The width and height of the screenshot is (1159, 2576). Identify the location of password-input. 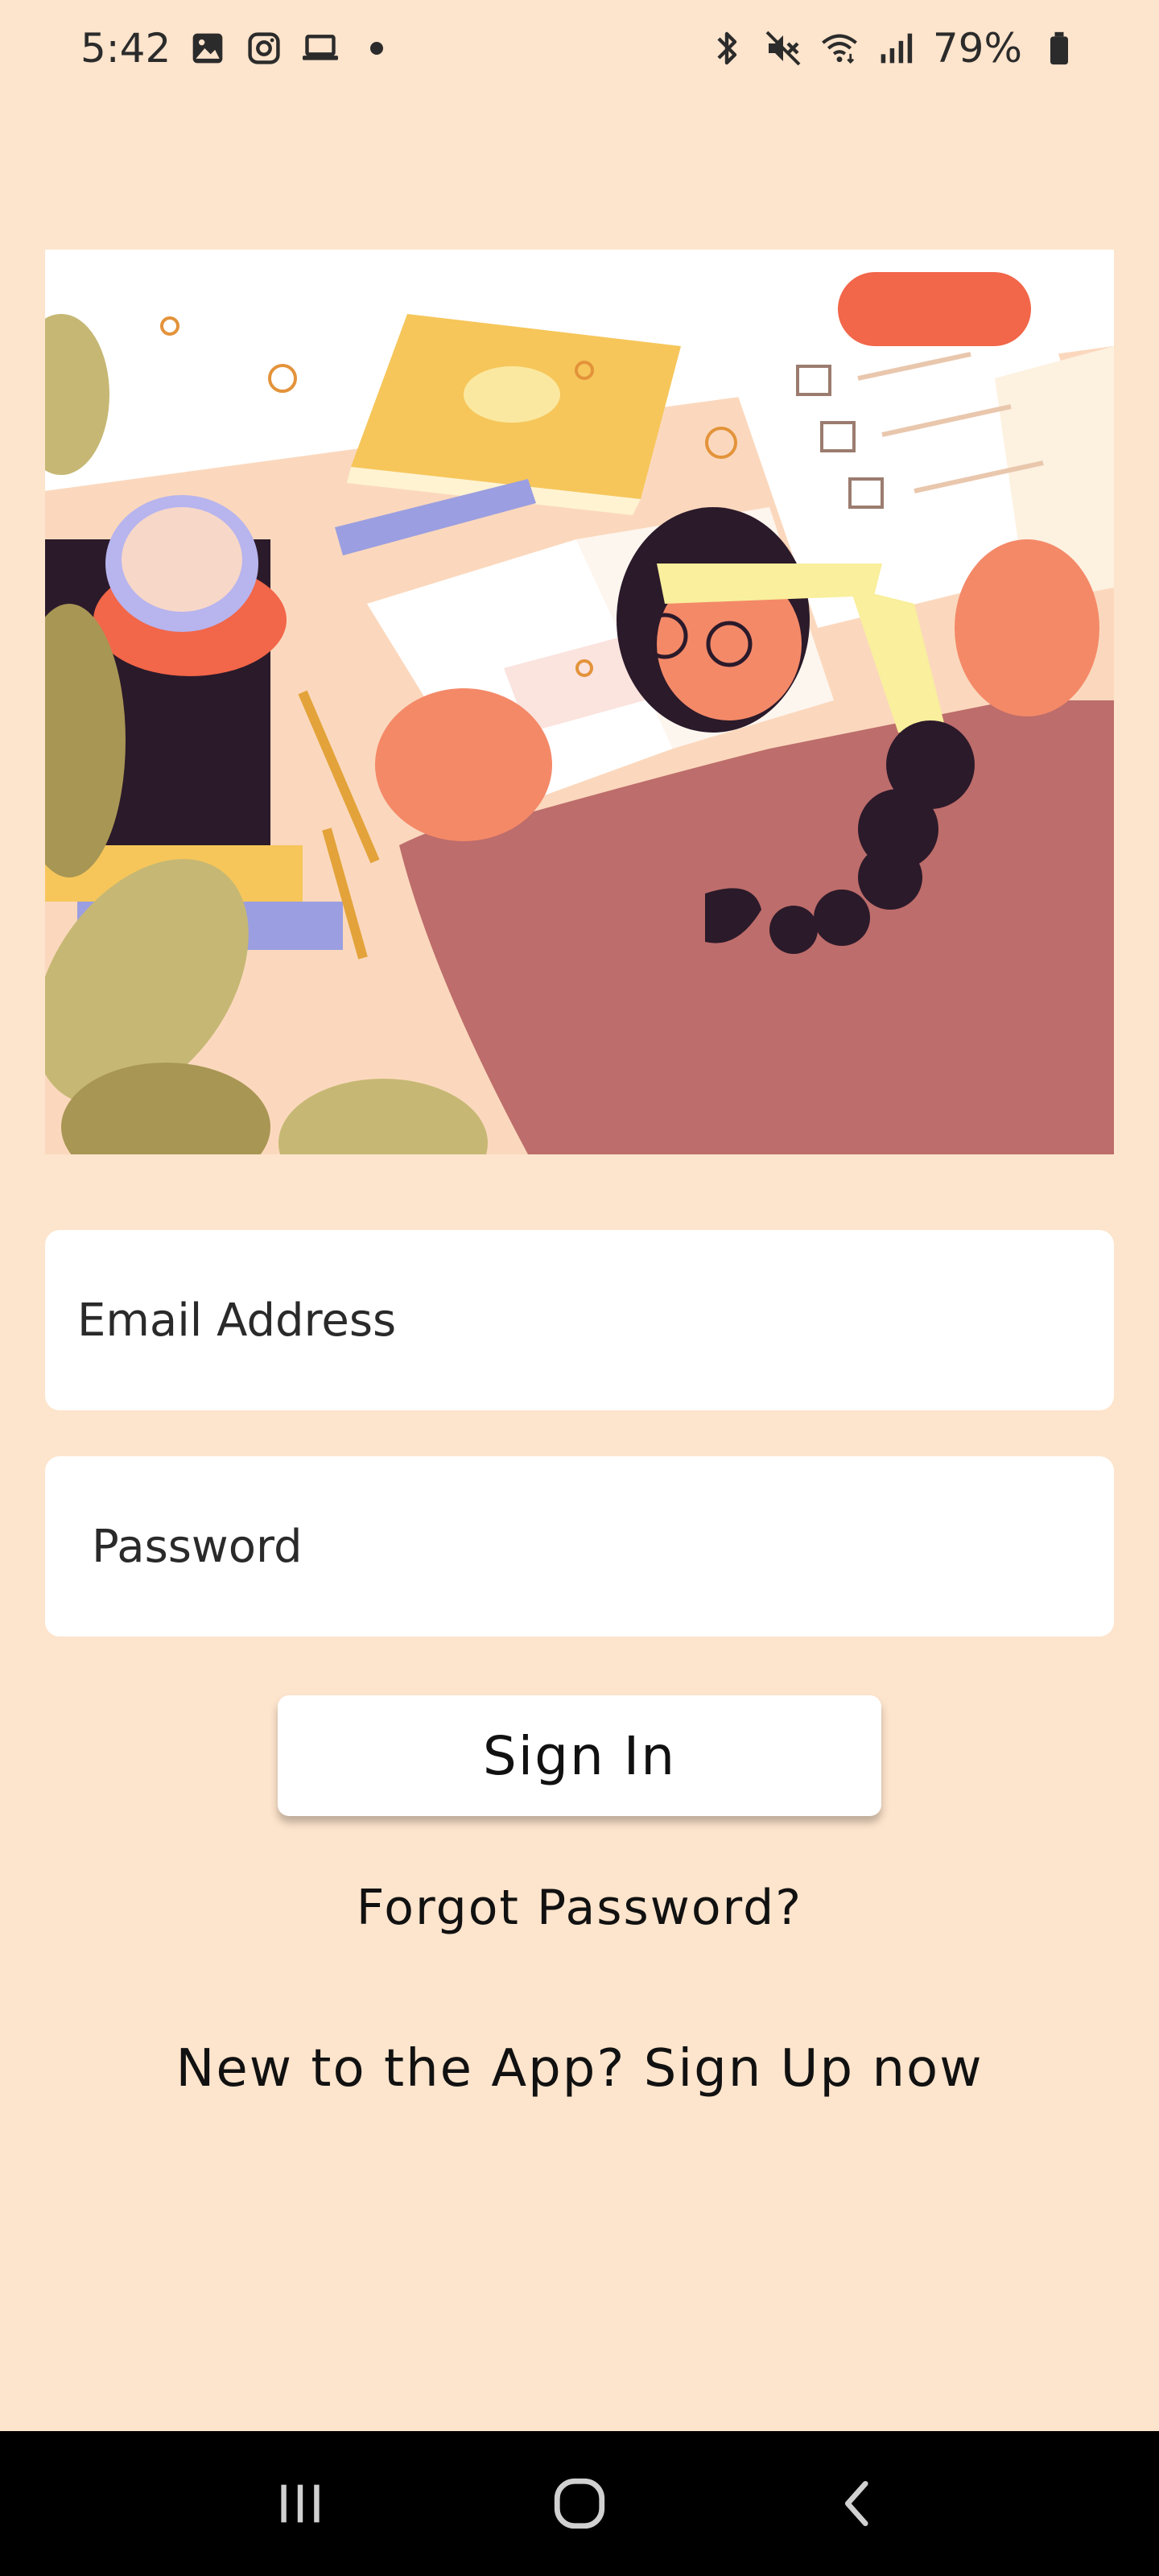
(603, 1546).